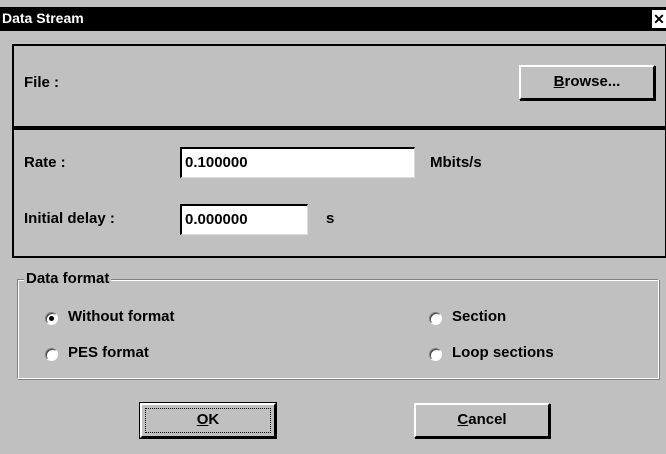  I want to click on title-bar: Data Stream ✕, so click(333, 19).